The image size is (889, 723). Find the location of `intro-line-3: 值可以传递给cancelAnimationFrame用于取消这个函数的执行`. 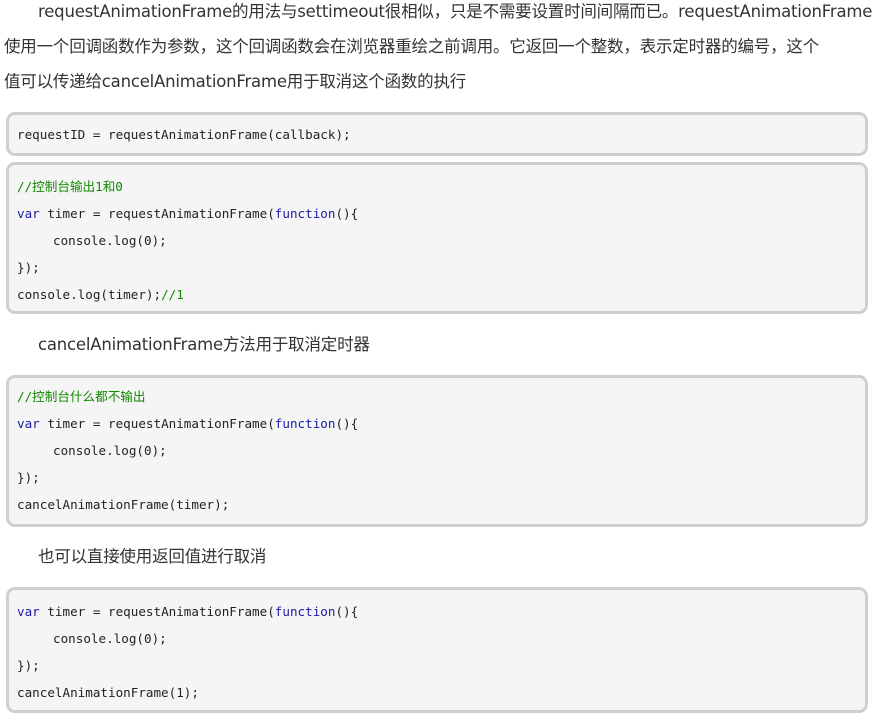

intro-line-3: 值可以传递给cancelAnimationFrame用于取消这个函数的执行 is located at coordinates (235, 81).